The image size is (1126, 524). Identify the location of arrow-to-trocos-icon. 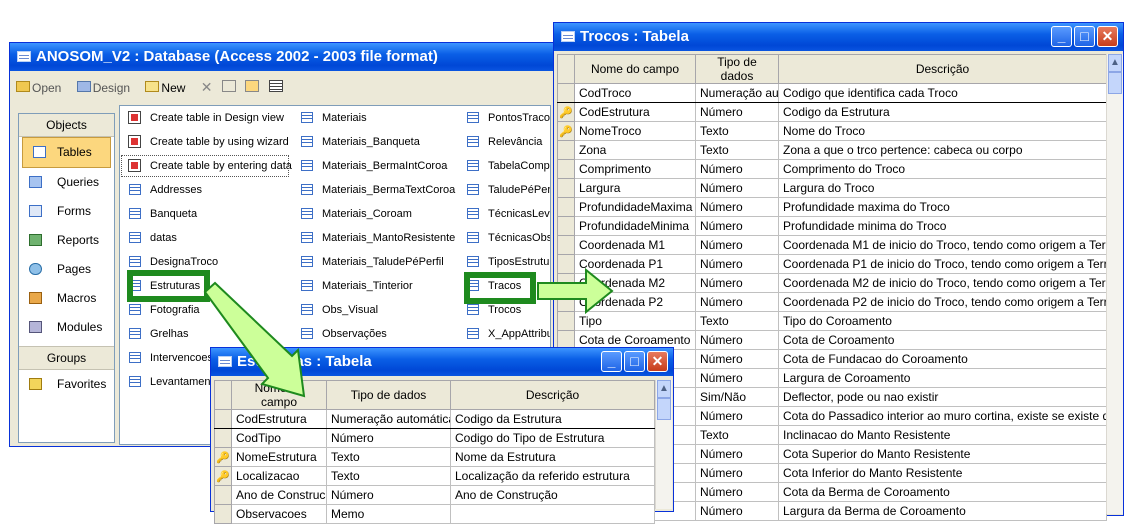
(575, 291).